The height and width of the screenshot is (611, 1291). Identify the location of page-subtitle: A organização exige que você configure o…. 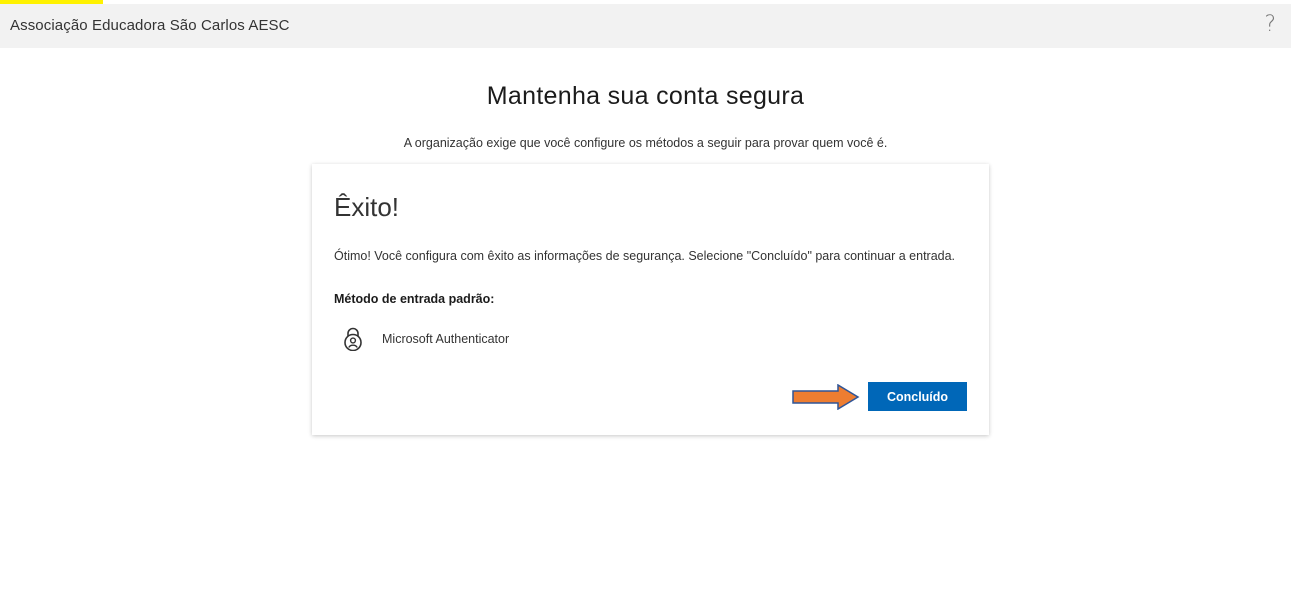
(645, 143).